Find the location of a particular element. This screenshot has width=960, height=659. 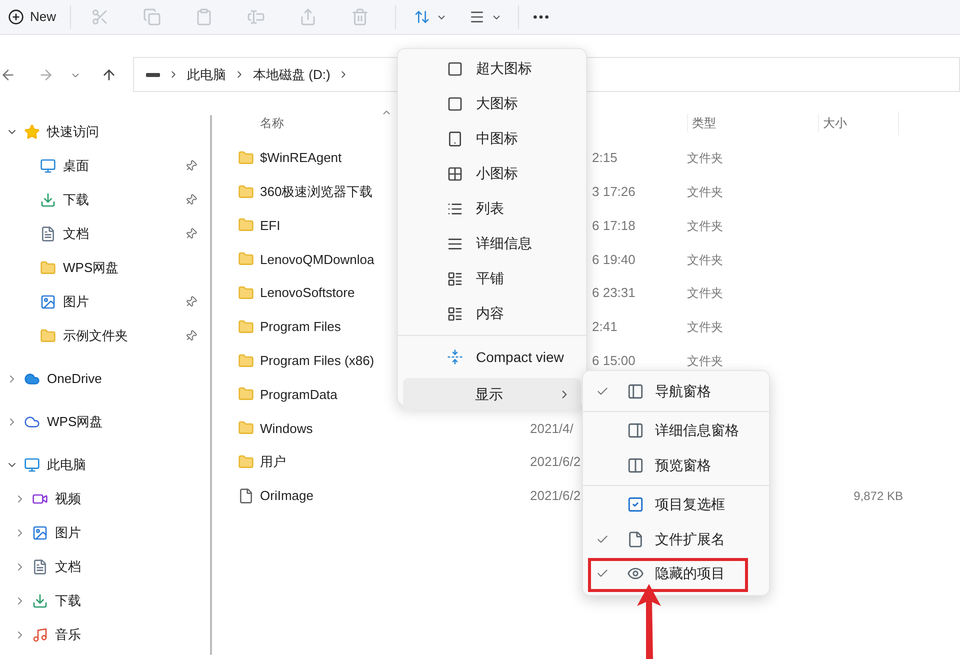

date-cell: 6 19:40 is located at coordinates (614, 259).